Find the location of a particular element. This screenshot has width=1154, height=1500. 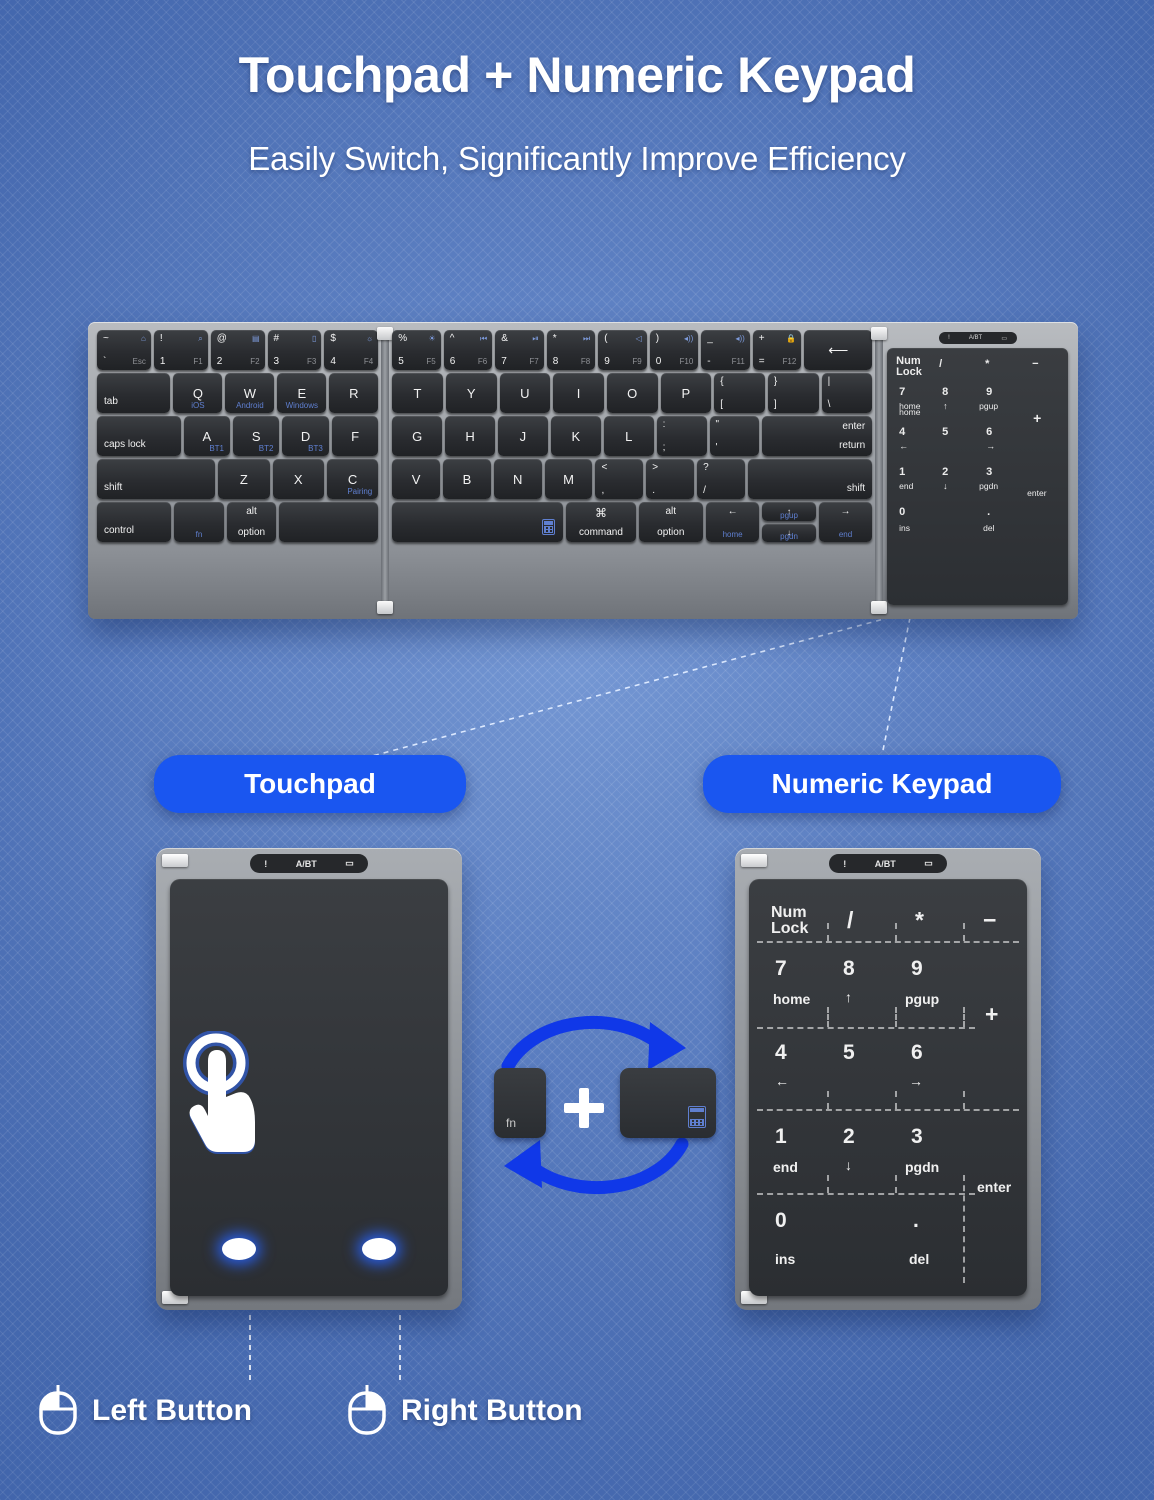

key-5: % 5 ☀ F5 is located at coordinates (416, 350).